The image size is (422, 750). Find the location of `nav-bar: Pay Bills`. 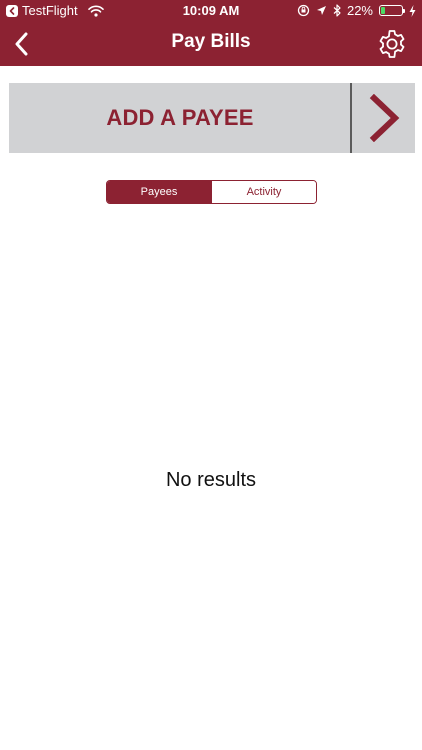

nav-bar: Pay Bills is located at coordinates (211, 44).